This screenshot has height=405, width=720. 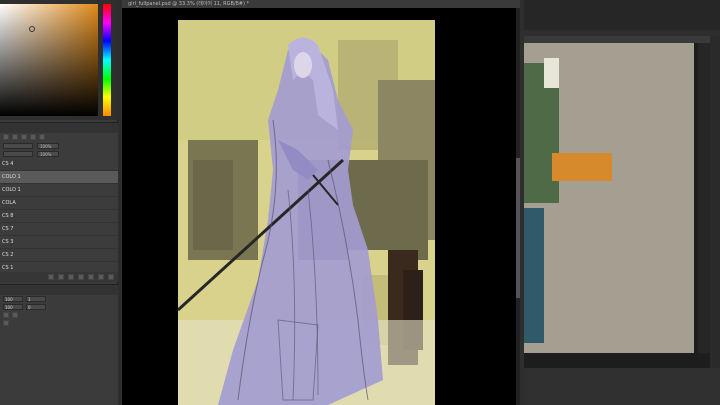 What do you see at coordinates (59, 137) in the screenshot?
I see `layer-toolbar` at bounding box center [59, 137].